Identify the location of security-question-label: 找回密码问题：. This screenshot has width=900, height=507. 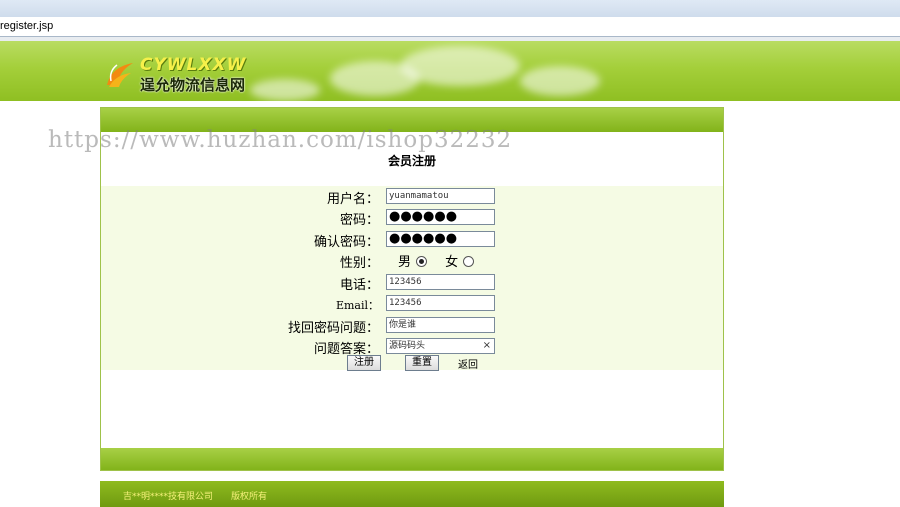
(333, 328).